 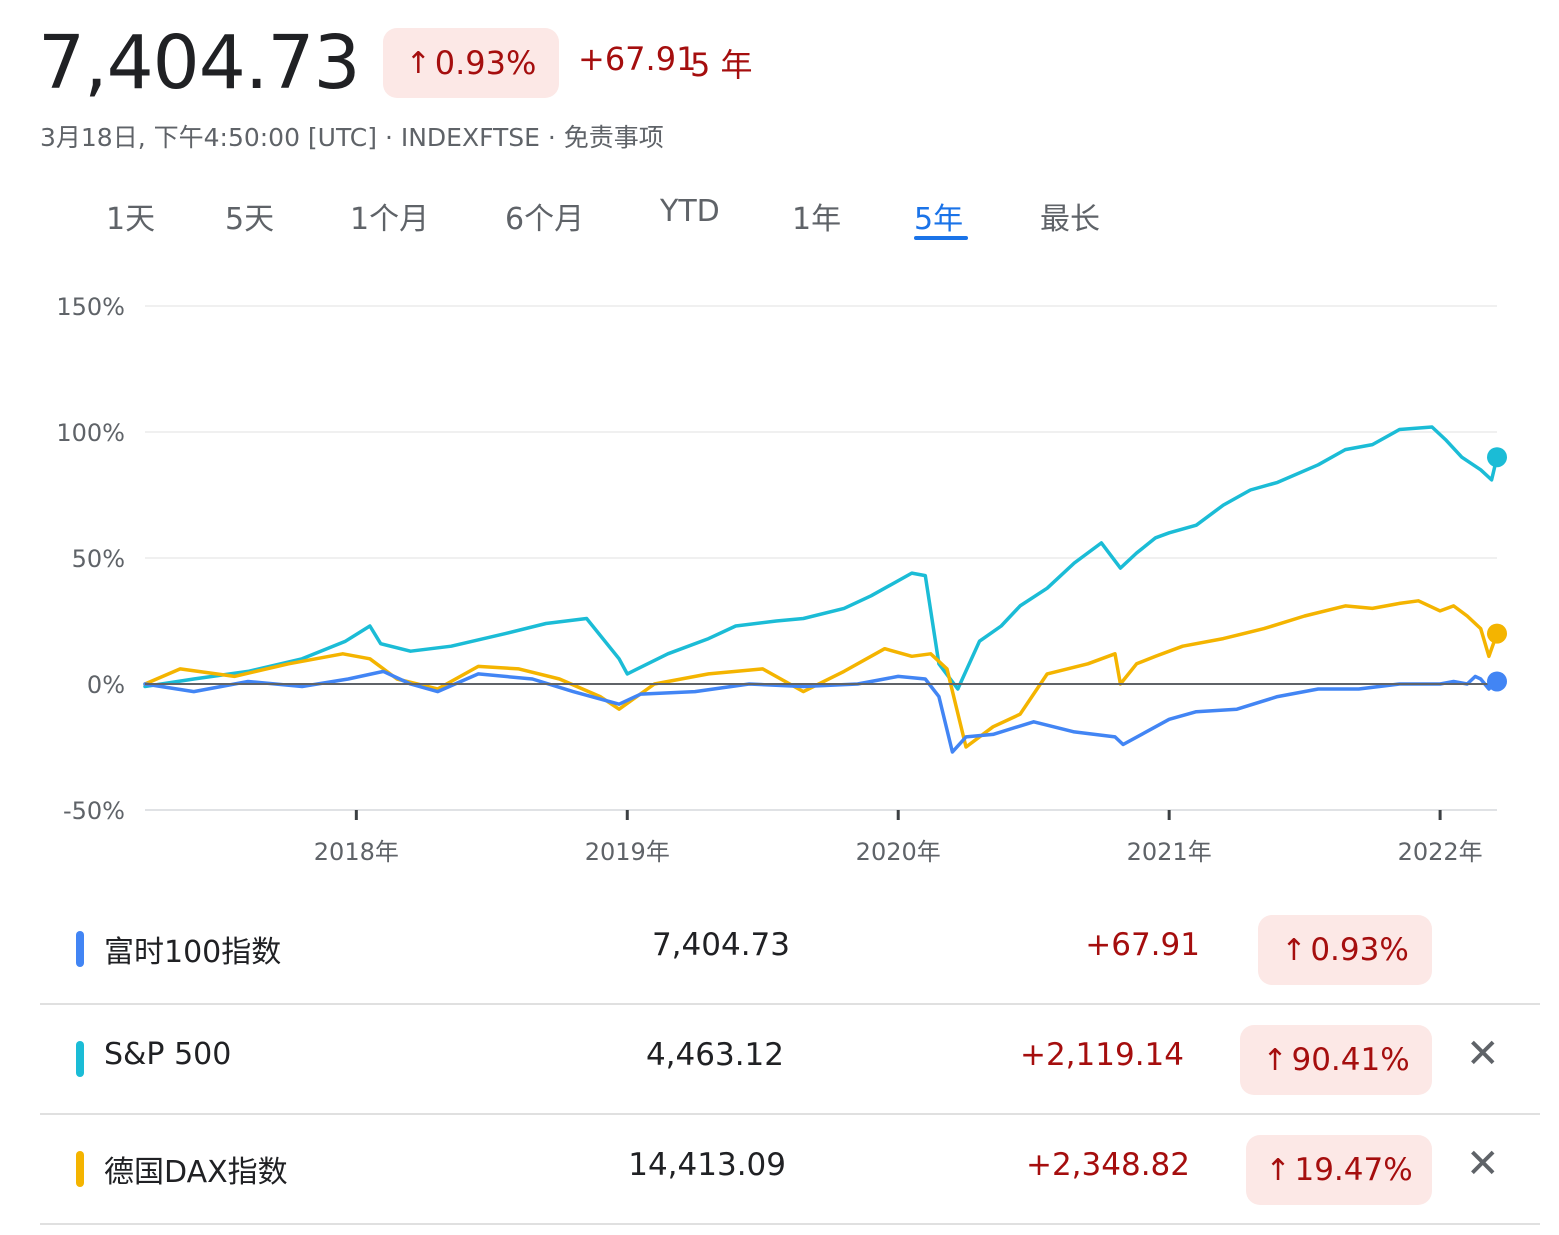 I want to click on row-value: 4,463.12, so click(x=714, y=1055).